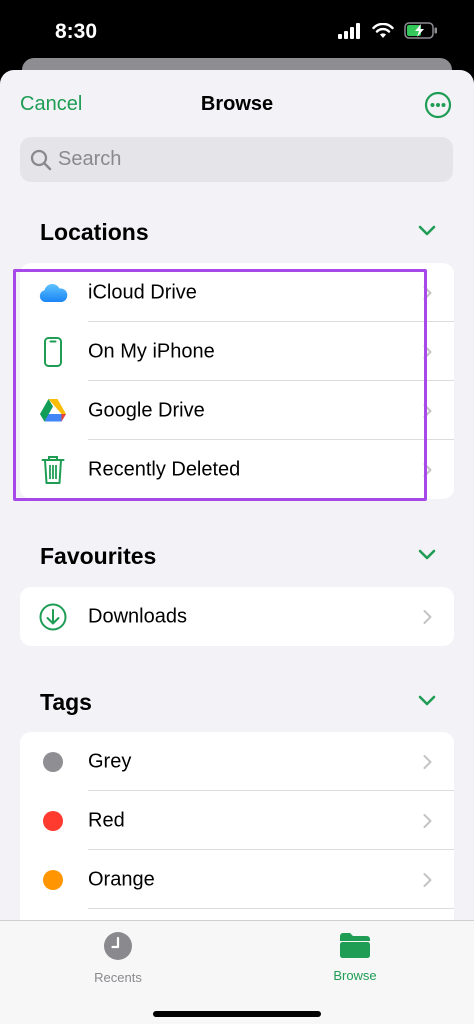 Image resolution: width=474 pixels, height=1024 pixels. What do you see at coordinates (53, 470) in the screenshot?
I see `trash-icon` at bounding box center [53, 470].